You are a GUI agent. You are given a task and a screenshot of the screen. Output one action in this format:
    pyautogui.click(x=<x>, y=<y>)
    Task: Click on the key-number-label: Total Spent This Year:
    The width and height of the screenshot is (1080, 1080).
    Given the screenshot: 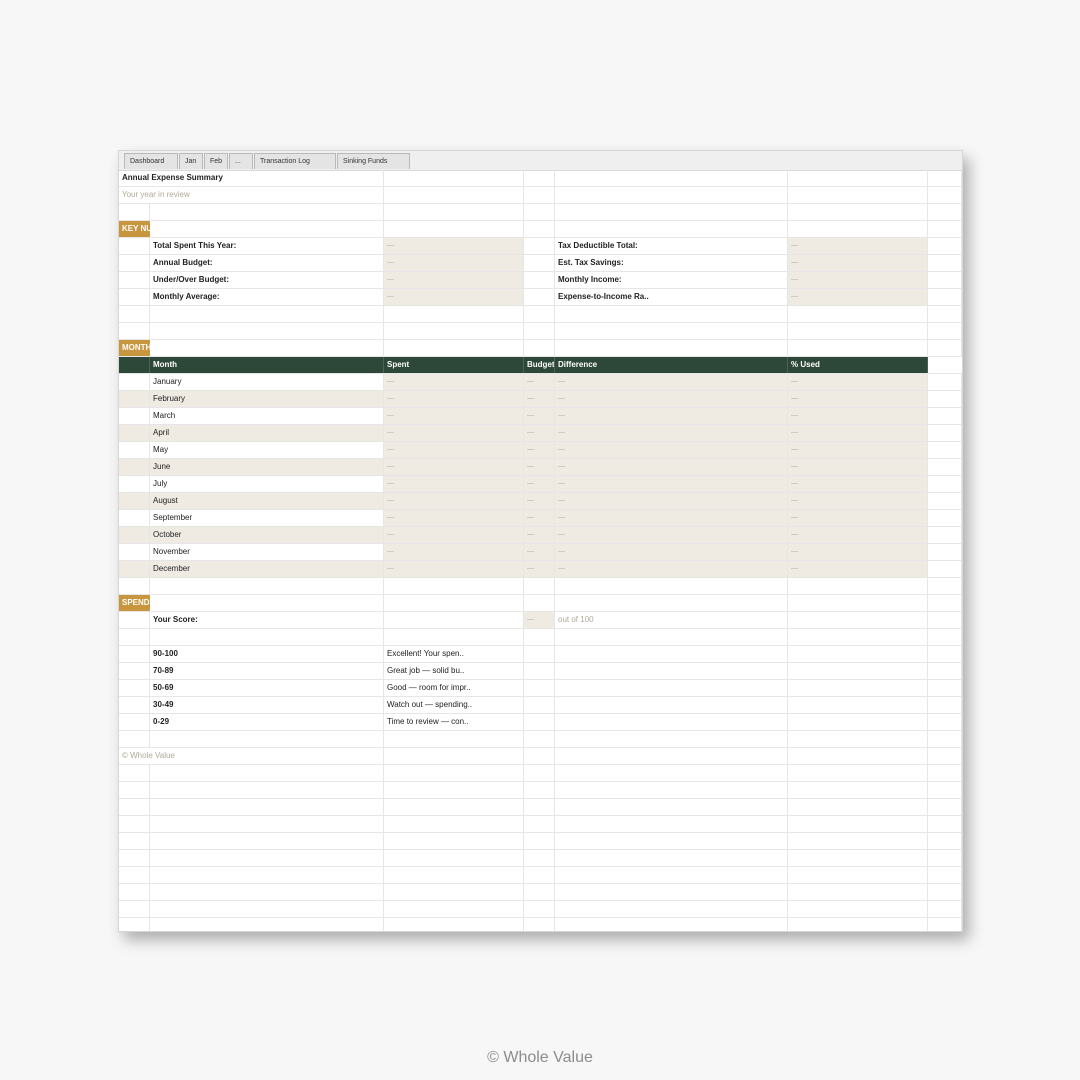 What is the action you would take?
    pyautogui.click(x=267, y=246)
    